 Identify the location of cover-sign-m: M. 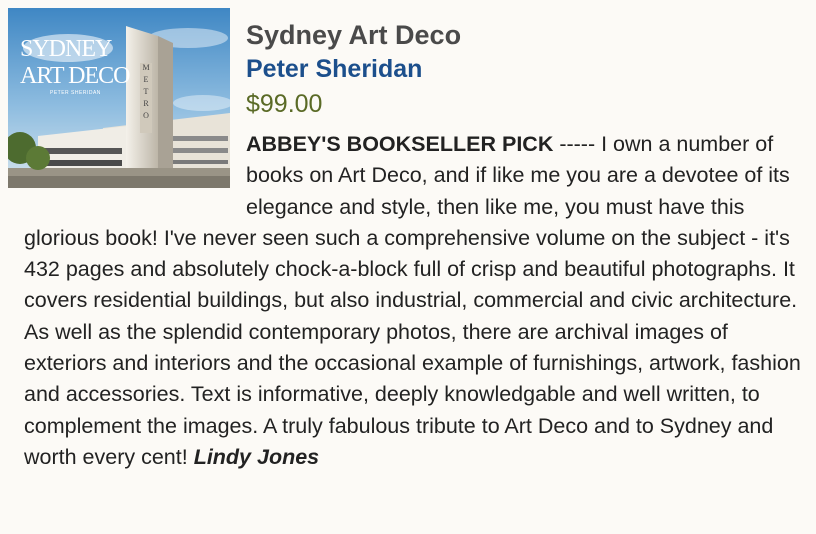
(145, 67).